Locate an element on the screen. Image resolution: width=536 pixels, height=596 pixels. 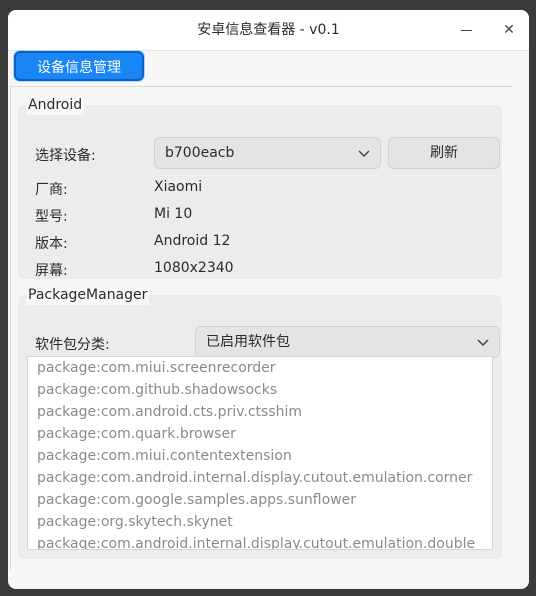
device-select-value: b700eacb is located at coordinates (200, 153).